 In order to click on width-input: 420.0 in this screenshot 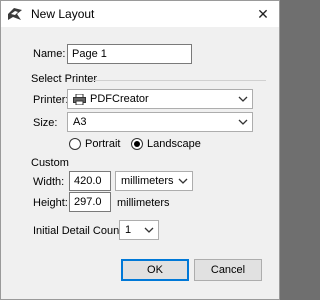, I will do `click(90, 181)`.